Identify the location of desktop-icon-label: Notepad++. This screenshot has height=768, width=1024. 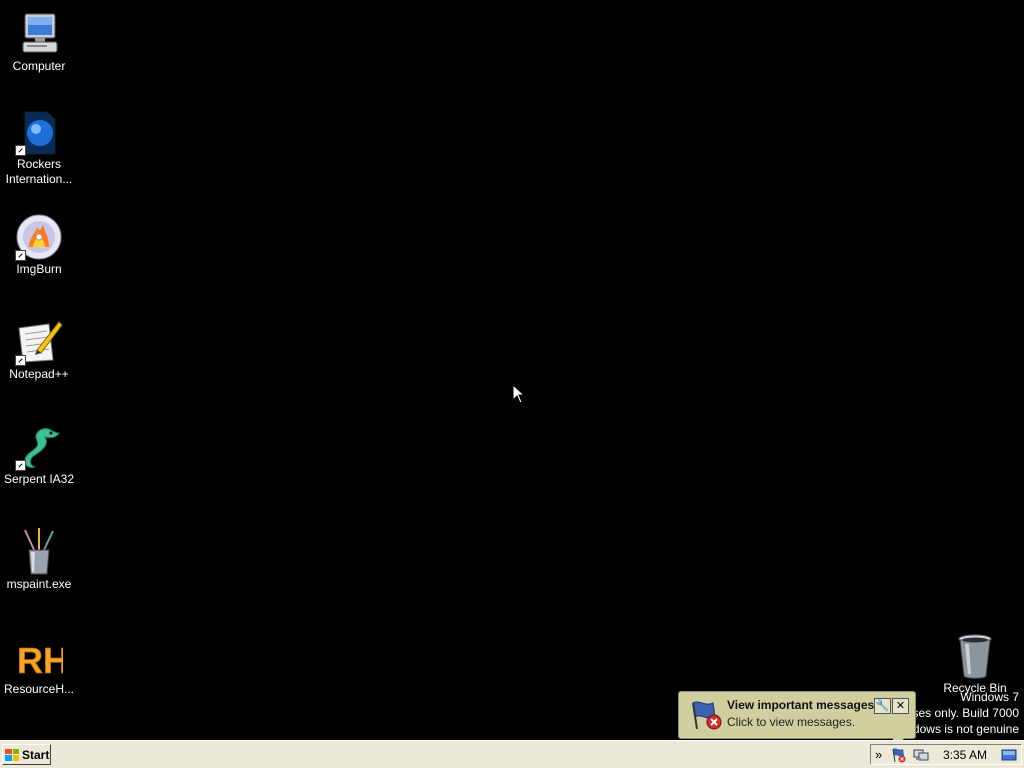
(39, 374).